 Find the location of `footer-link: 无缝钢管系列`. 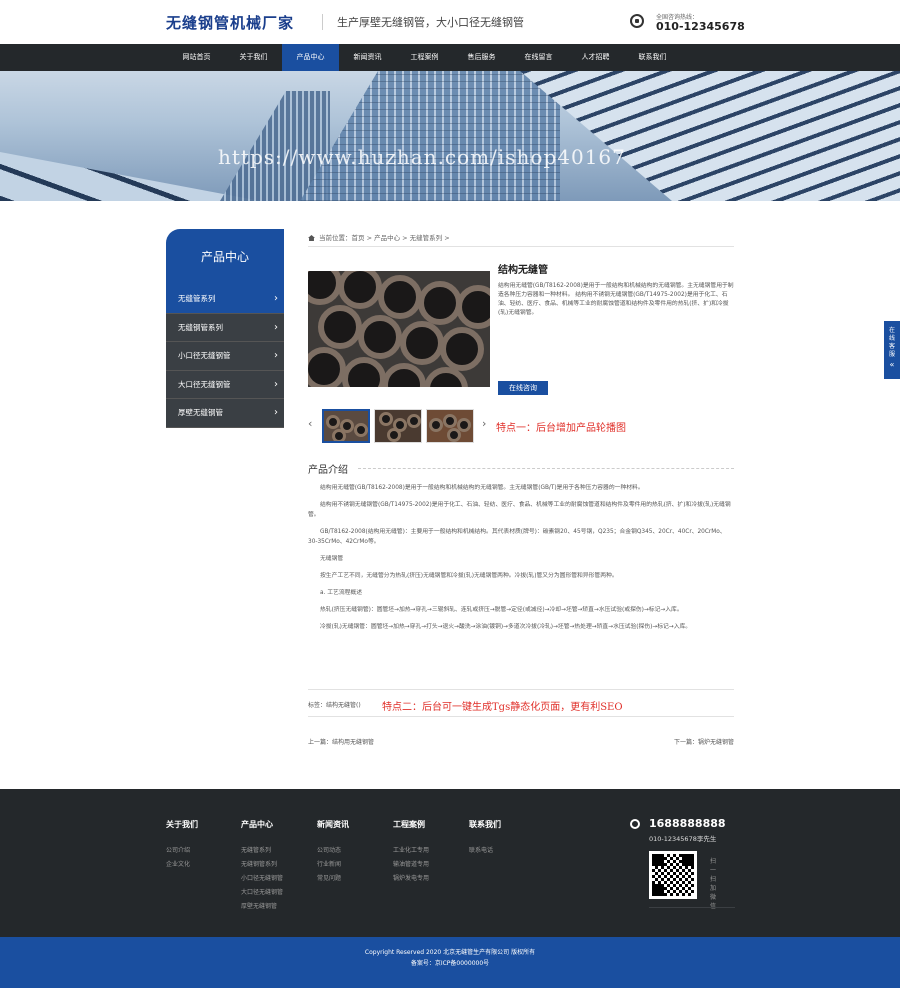

footer-link: 无缝钢管系列 is located at coordinates (262, 865).